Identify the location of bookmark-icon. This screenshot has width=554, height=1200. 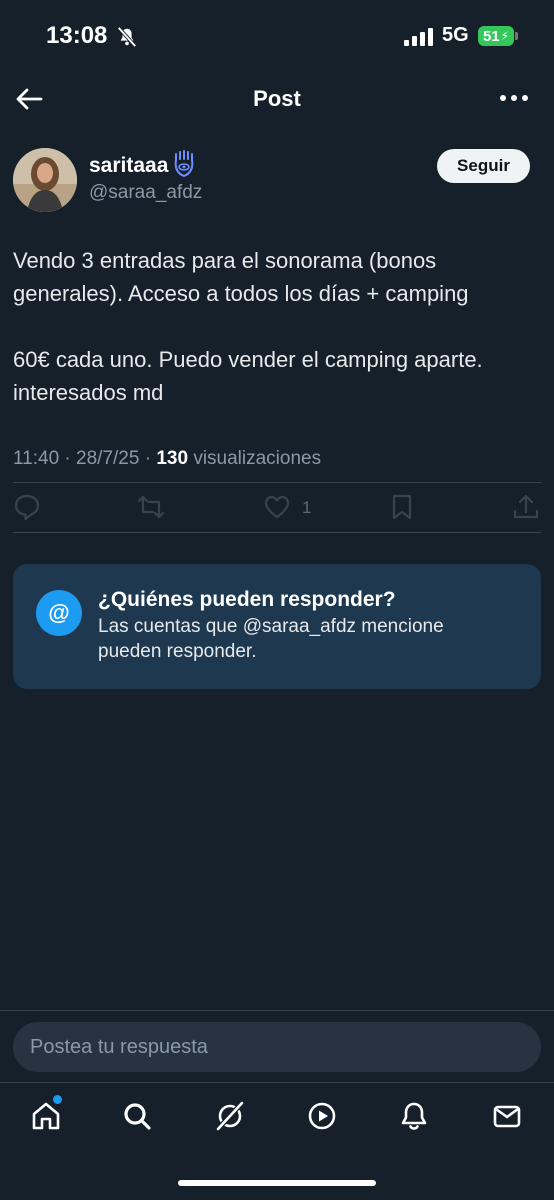
(402, 507).